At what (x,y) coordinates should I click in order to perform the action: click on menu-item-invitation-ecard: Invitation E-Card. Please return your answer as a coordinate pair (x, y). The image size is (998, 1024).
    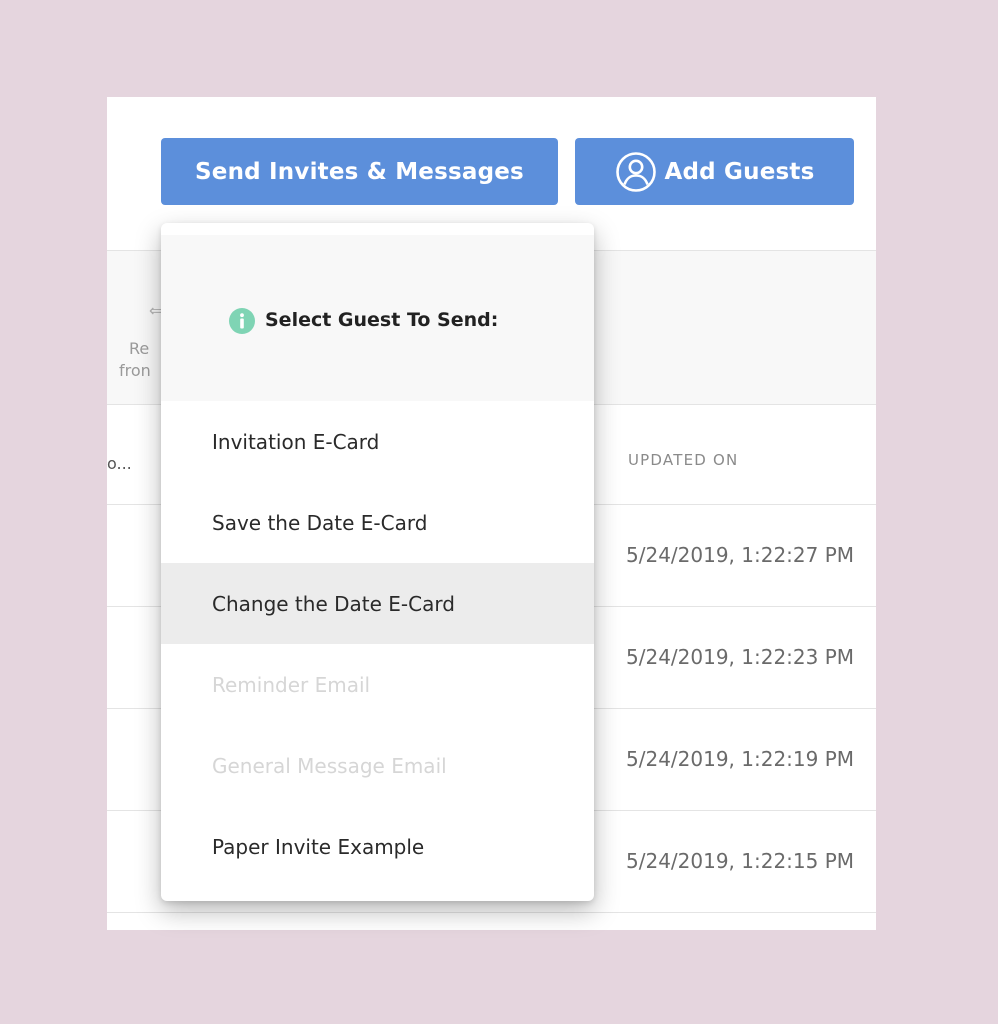
    Looking at the image, I should click on (377, 441).